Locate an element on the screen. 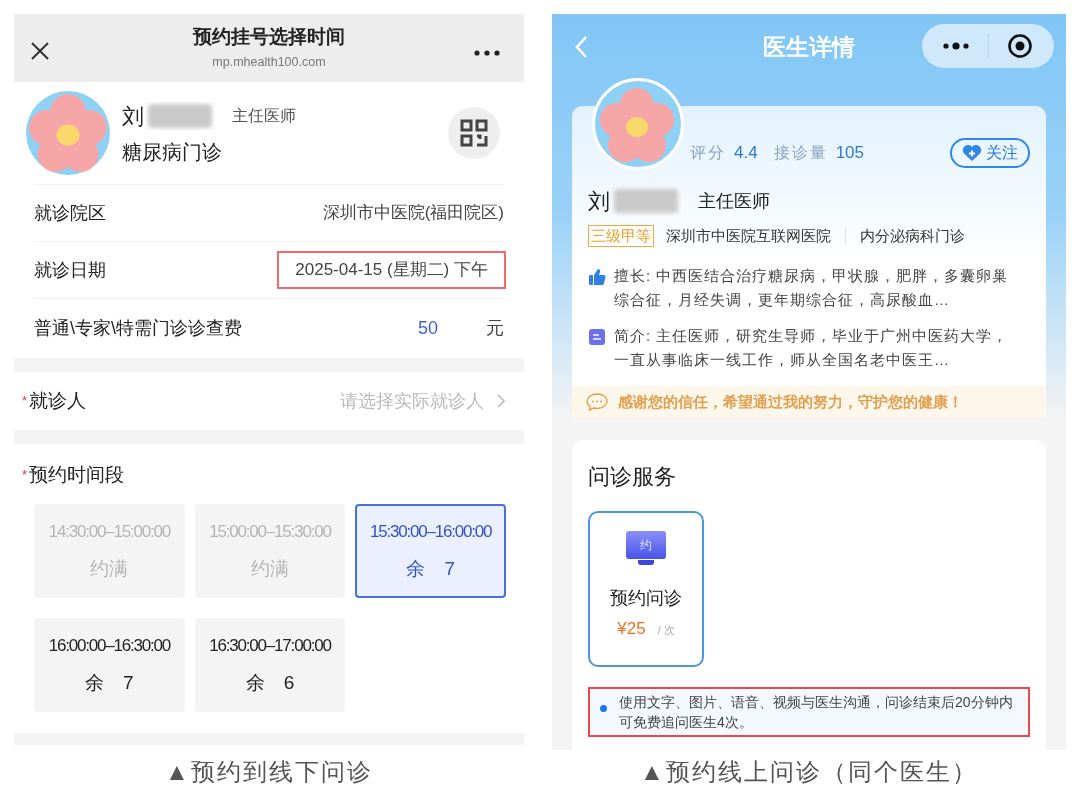 The width and height of the screenshot is (1080, 800). field-label: 就诊人 is located at coordinates (58, 400).